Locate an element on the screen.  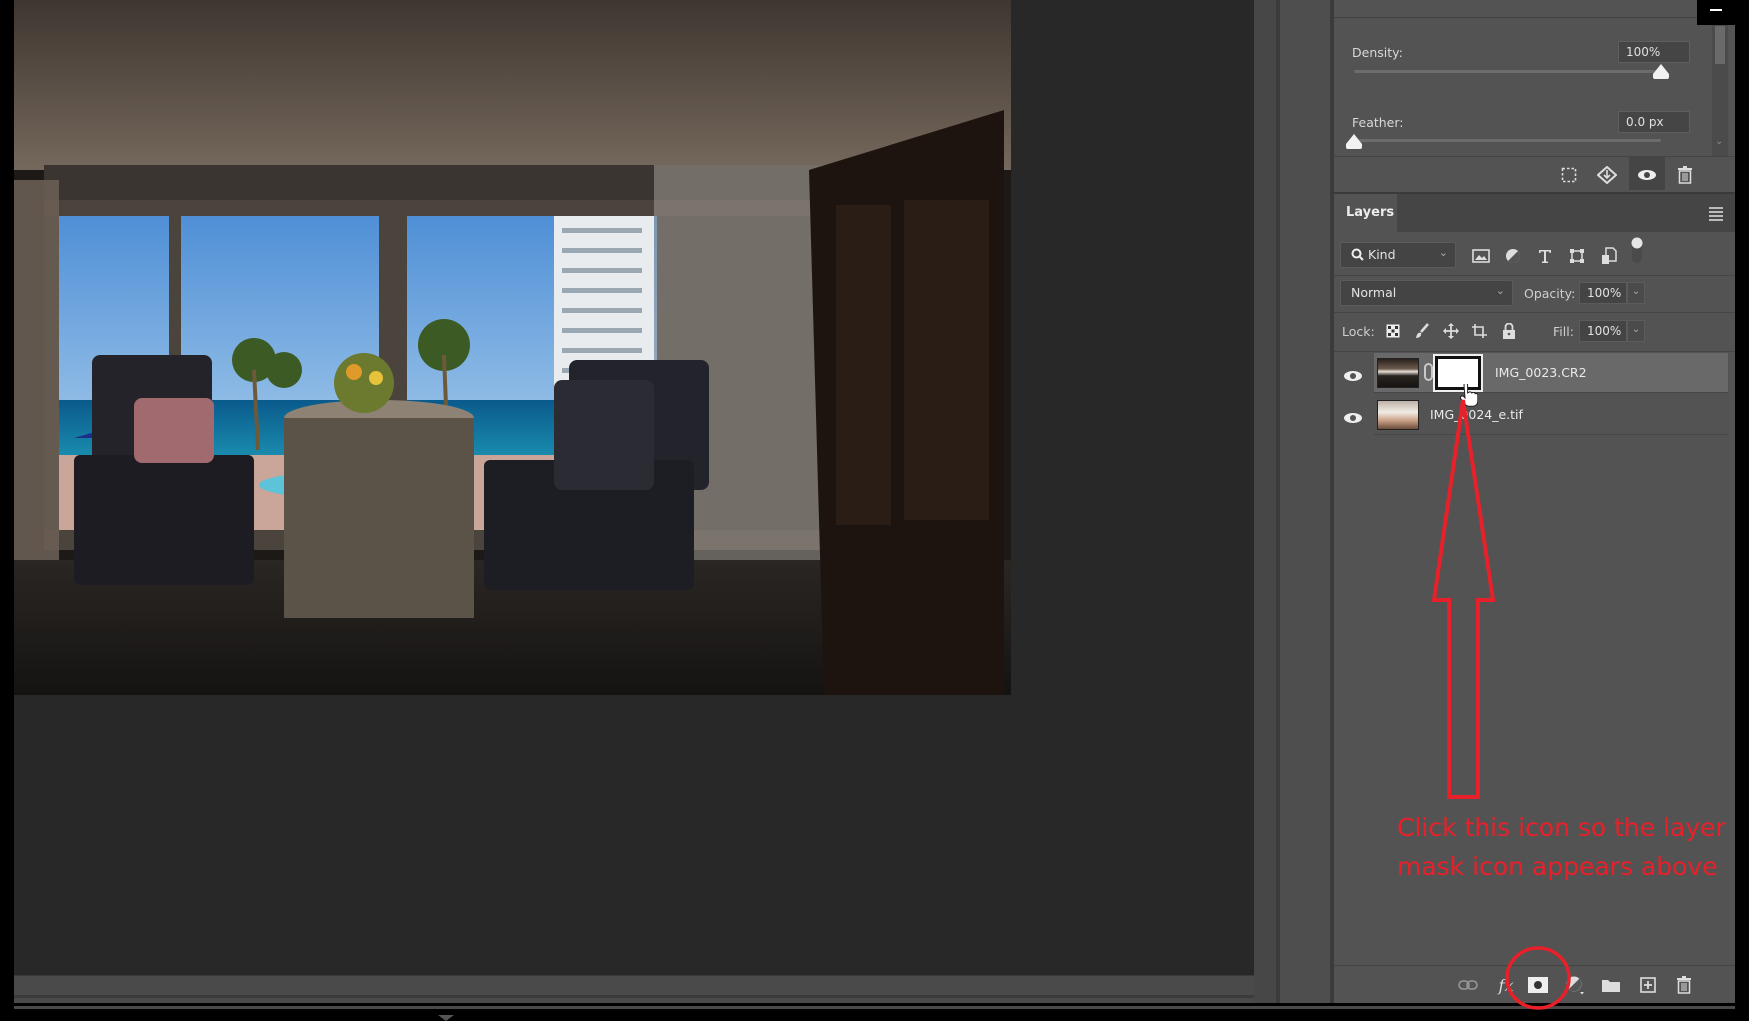
blend-mode-value: Normal is located at coordinates (1374, 292).